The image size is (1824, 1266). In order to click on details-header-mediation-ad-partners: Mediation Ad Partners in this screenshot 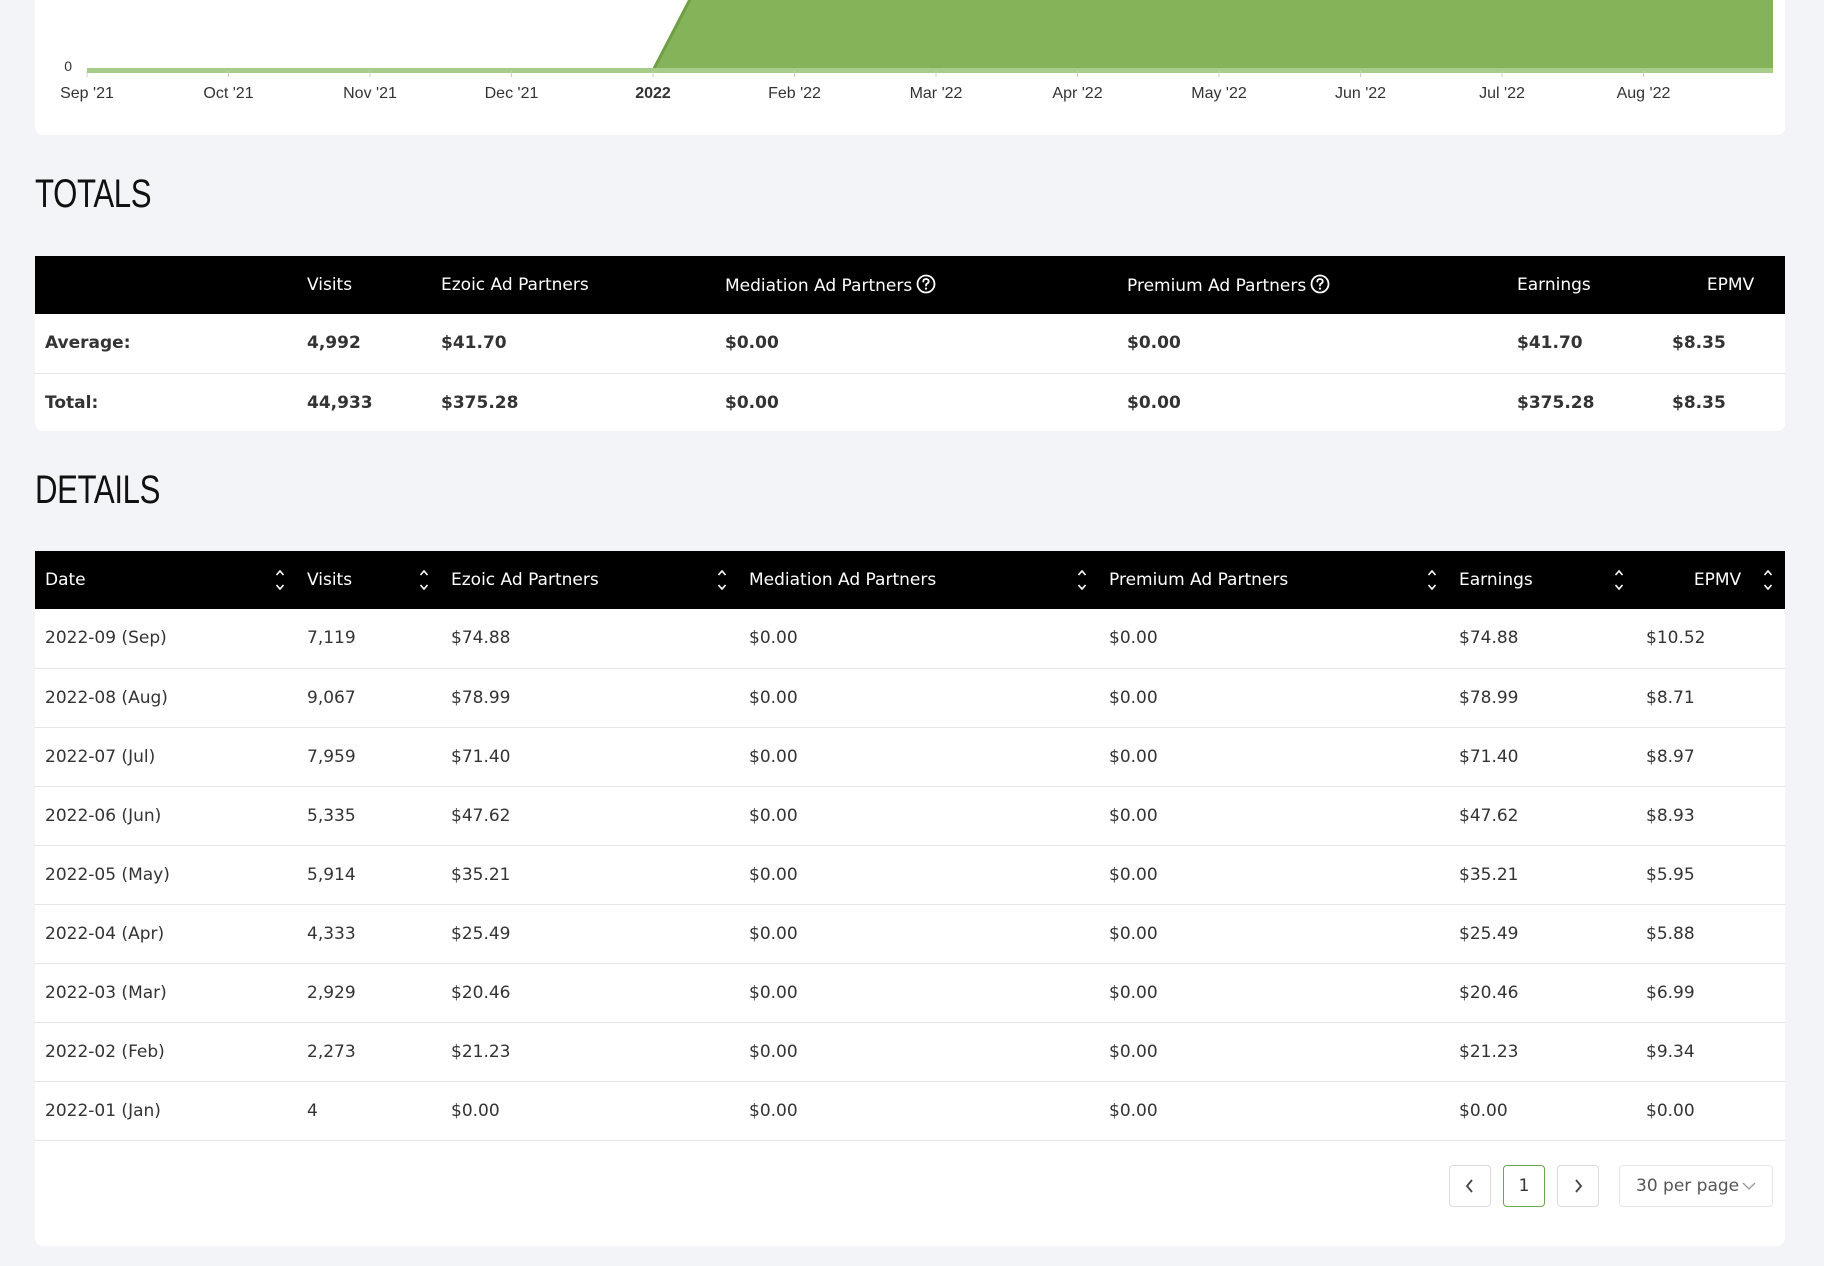, I will do `click(919, 580)`.